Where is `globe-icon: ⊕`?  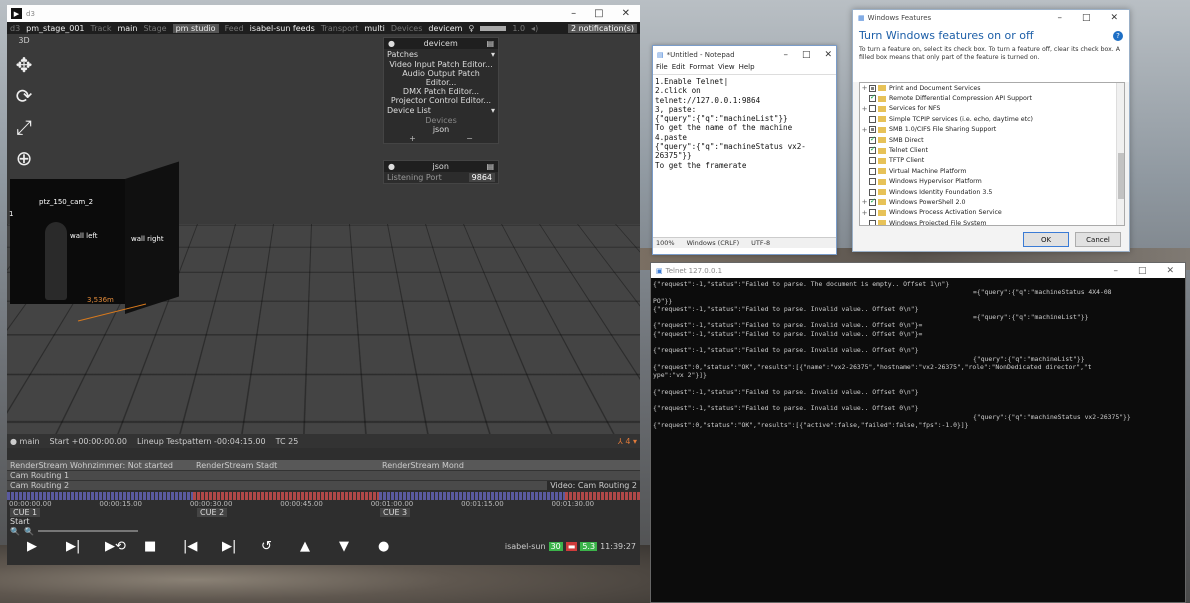 globe-icon: ⊕ is located at coordinates (24, 158).